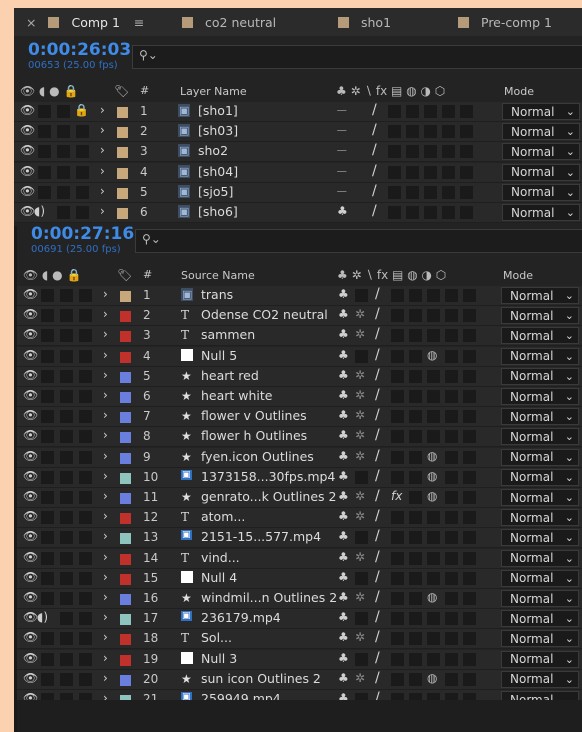 The height and width of the screenshot is (732, 582). I want to click on layer-name: trans, so click(217, 294).